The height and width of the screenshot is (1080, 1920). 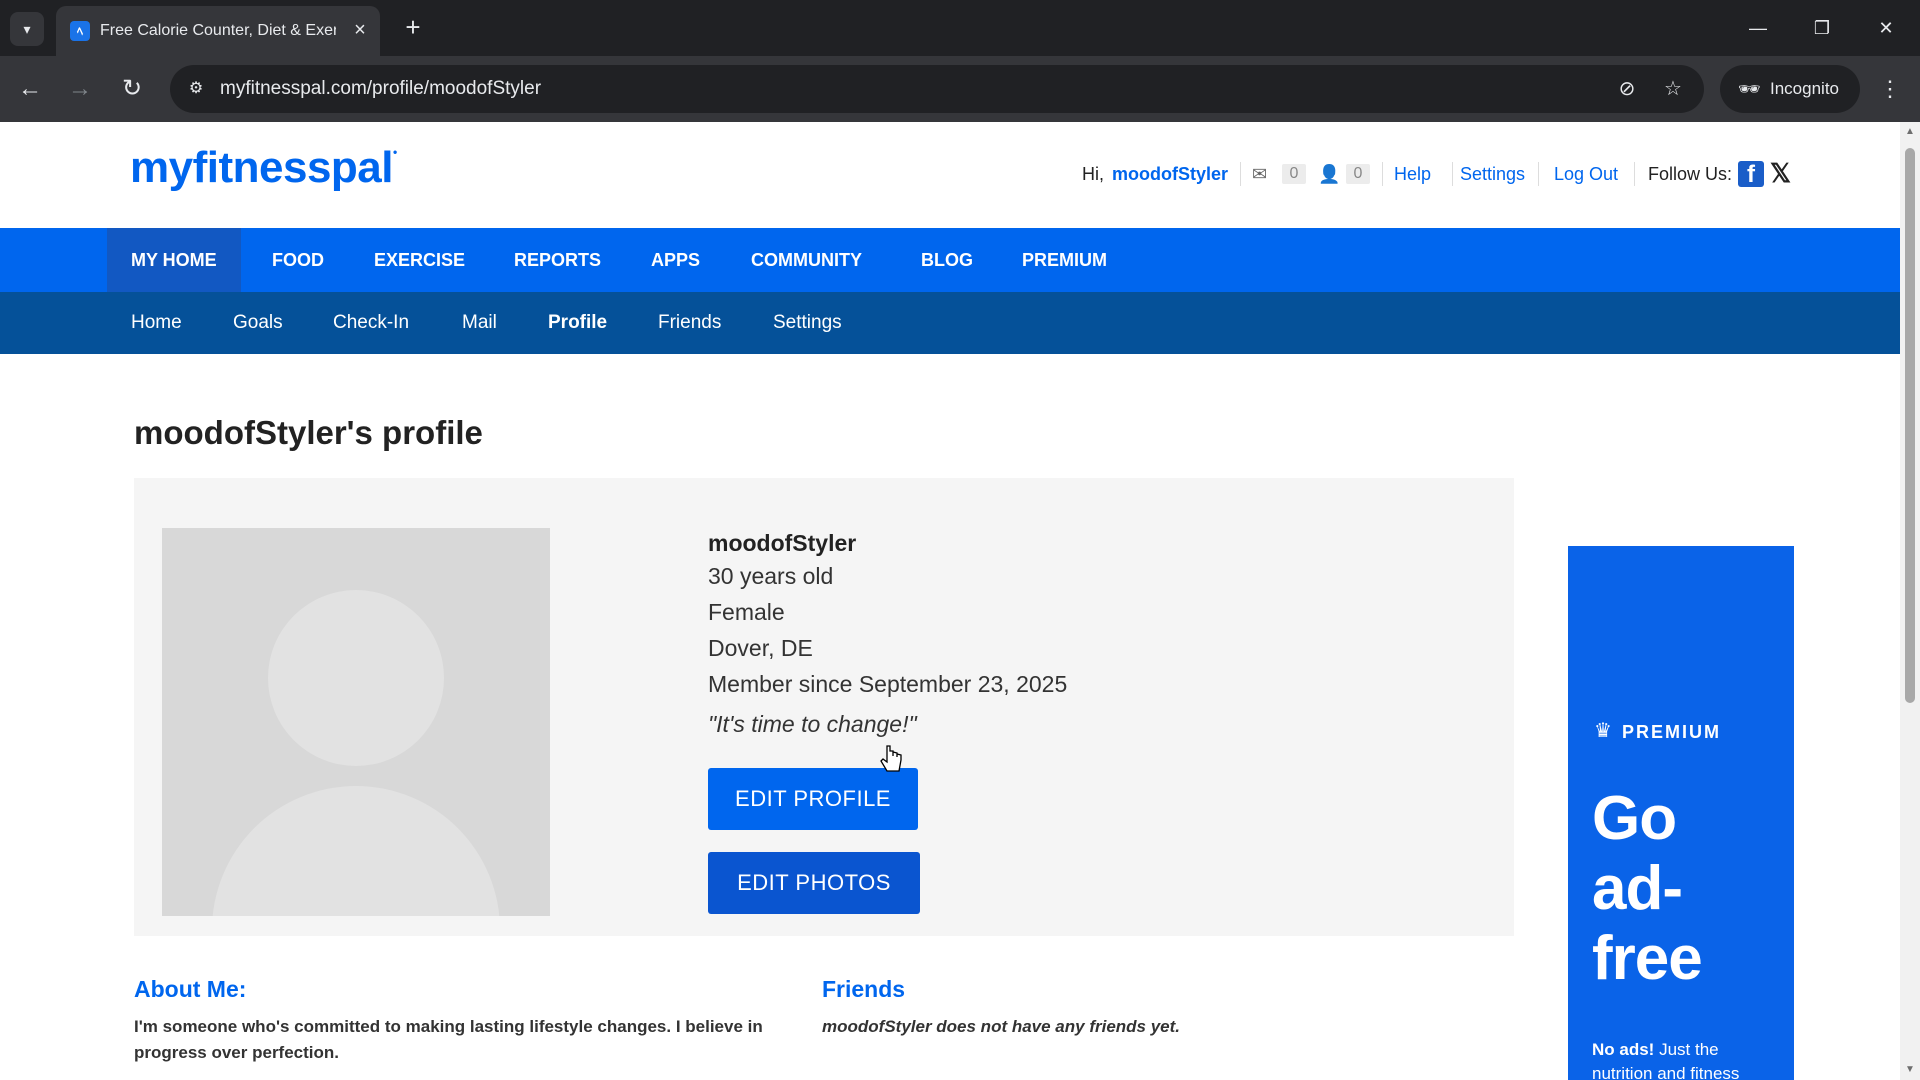 What do you see at coordinates (1259, 174) in the screenshot?
I see `mail-icon: ✉` at bounding box center [1259, 174].